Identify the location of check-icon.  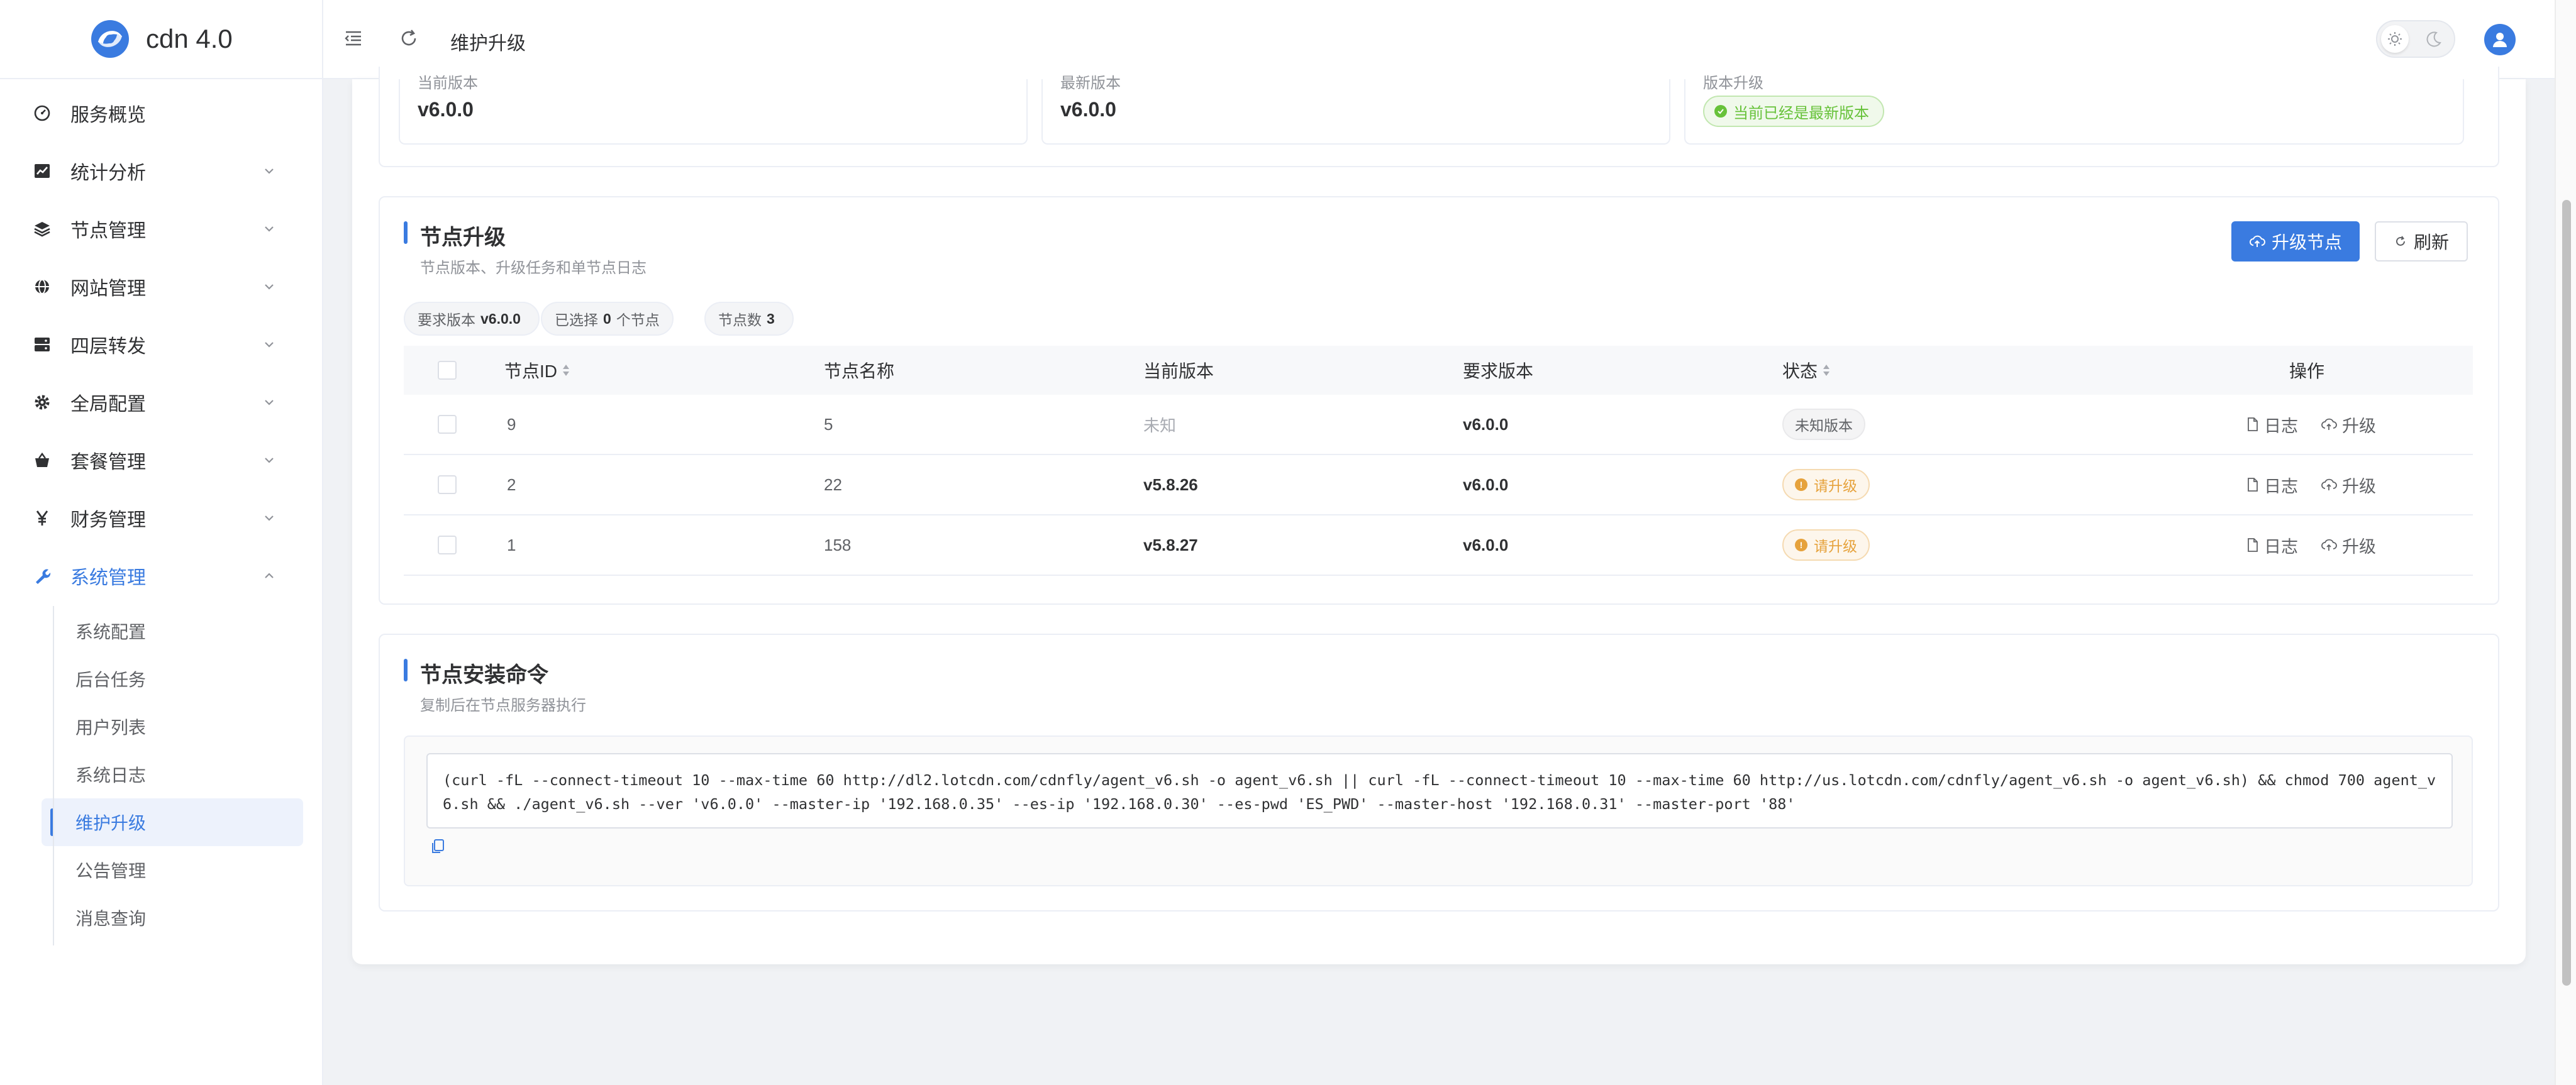
(1720, 111).